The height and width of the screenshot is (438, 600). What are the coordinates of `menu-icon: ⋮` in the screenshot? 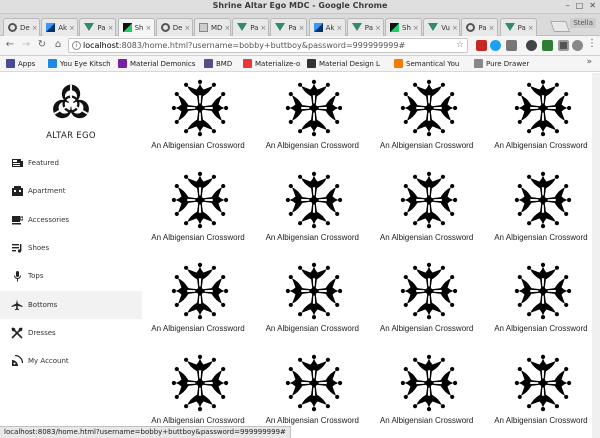 It's located at (592, 43).